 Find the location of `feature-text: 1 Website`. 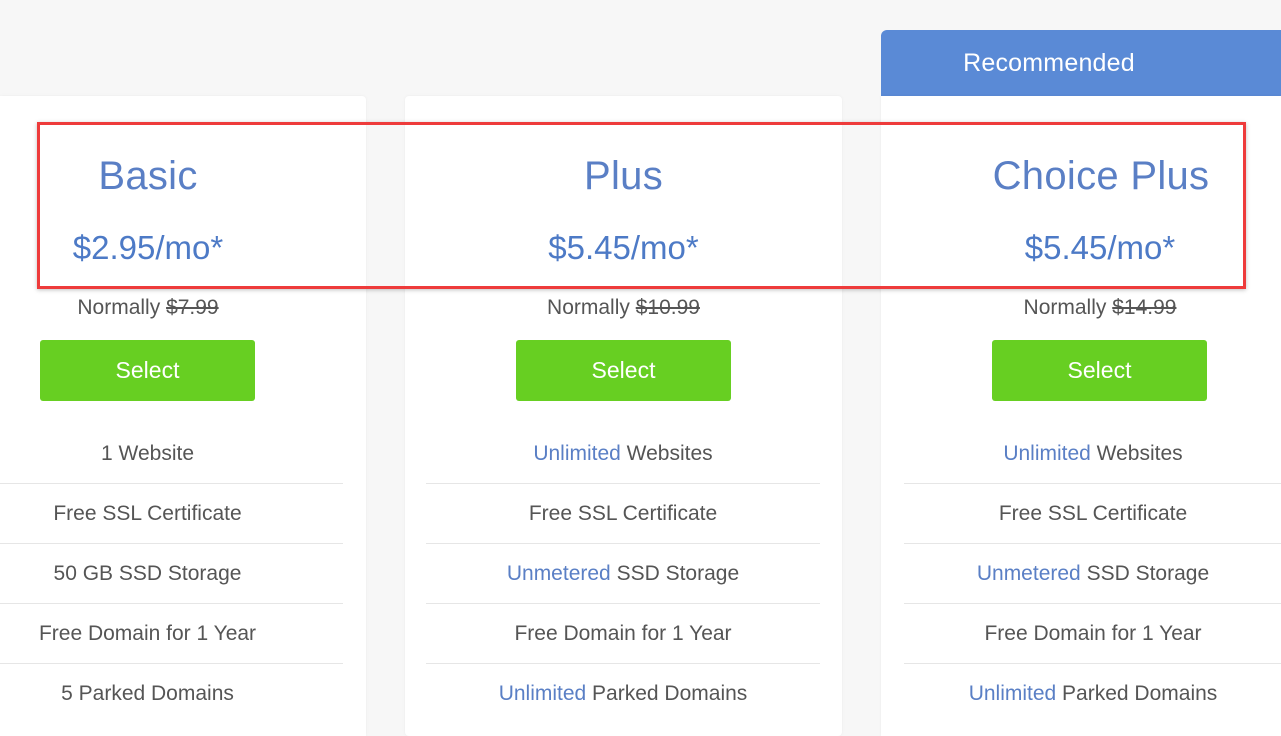

feature-text: 1 Website is located at coordinates (147, 453).